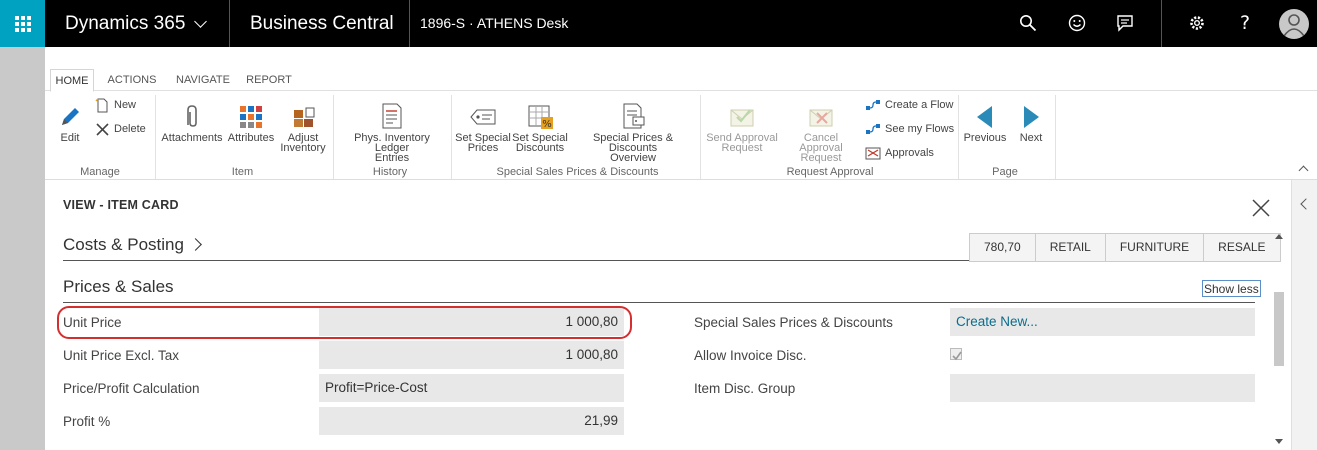 Image resolution: width=1317 pixels, height=450 pixels. What do you see at coordinates (577, 172) in the screenshot?
I see `group-label-special: Special Sales Prices & Discounts` at bounding box center [577, 172].